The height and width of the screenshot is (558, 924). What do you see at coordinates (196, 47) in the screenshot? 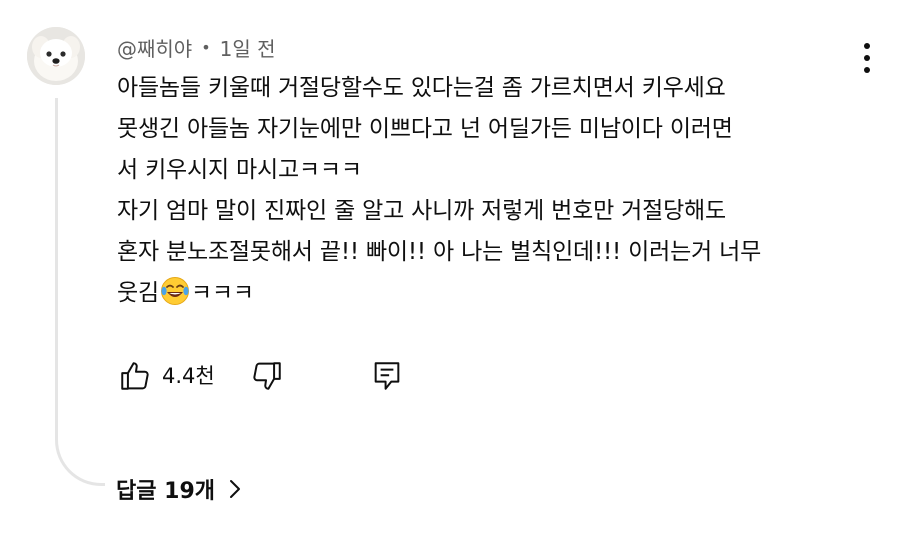
I see `comment-meta: @째히야 • 1일 전` at bounding box center [196, 47].